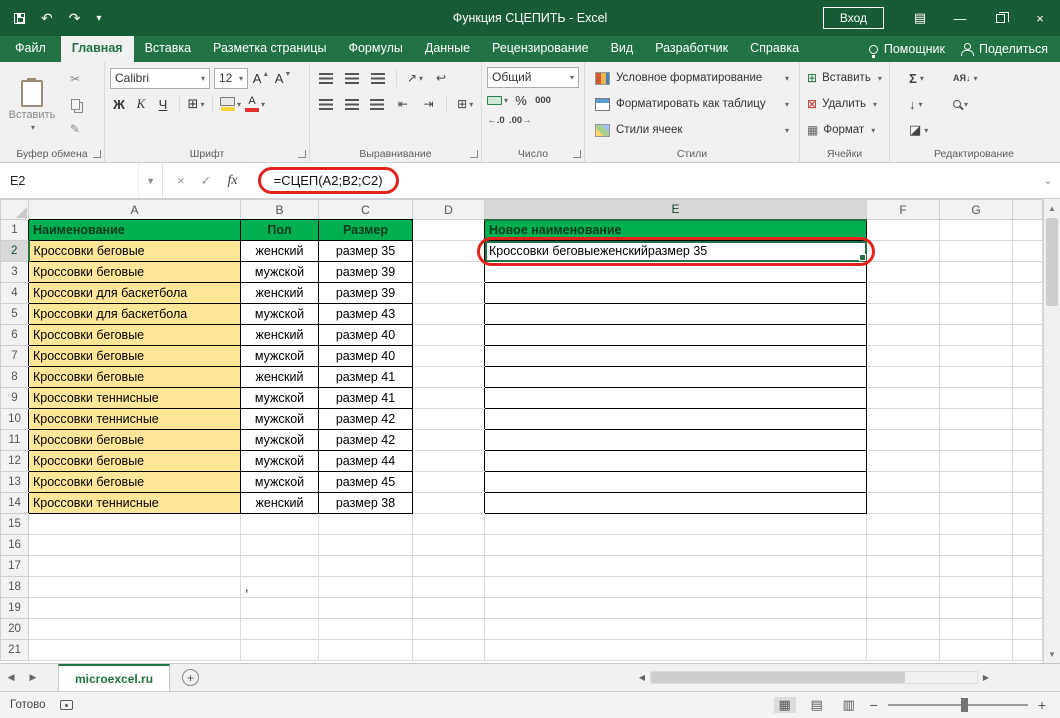  What do you see at coordinates (134, 209) in the screenshot?
I see `col-header-A: A` at bounding box center [134, 209].